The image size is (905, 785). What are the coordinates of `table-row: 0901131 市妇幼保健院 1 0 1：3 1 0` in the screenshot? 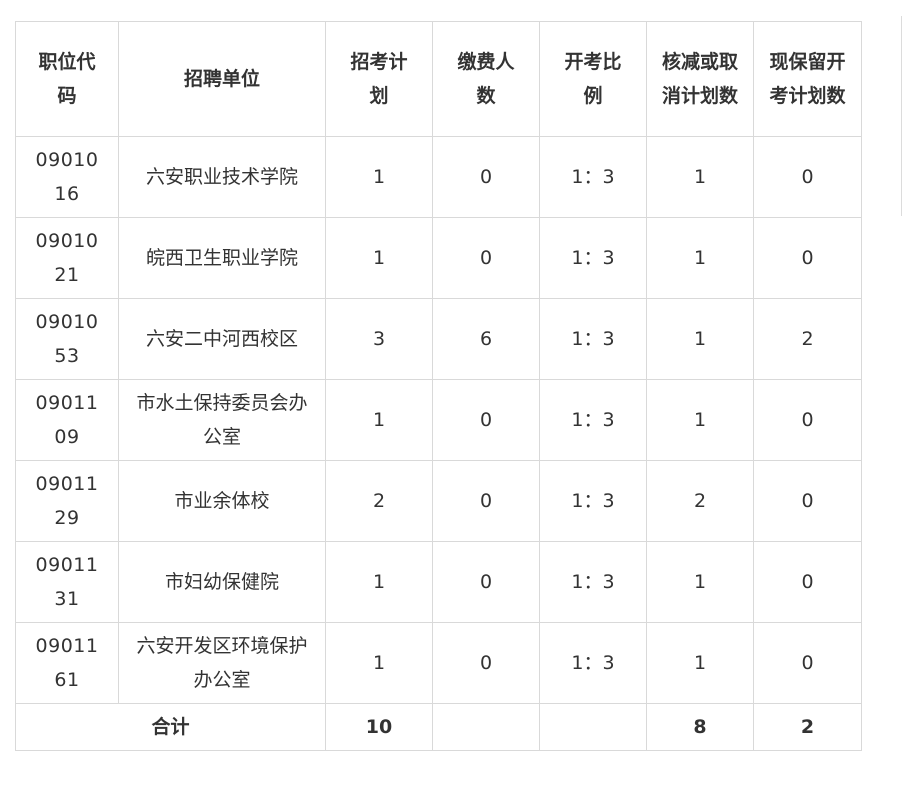 It's located at (438, 582).